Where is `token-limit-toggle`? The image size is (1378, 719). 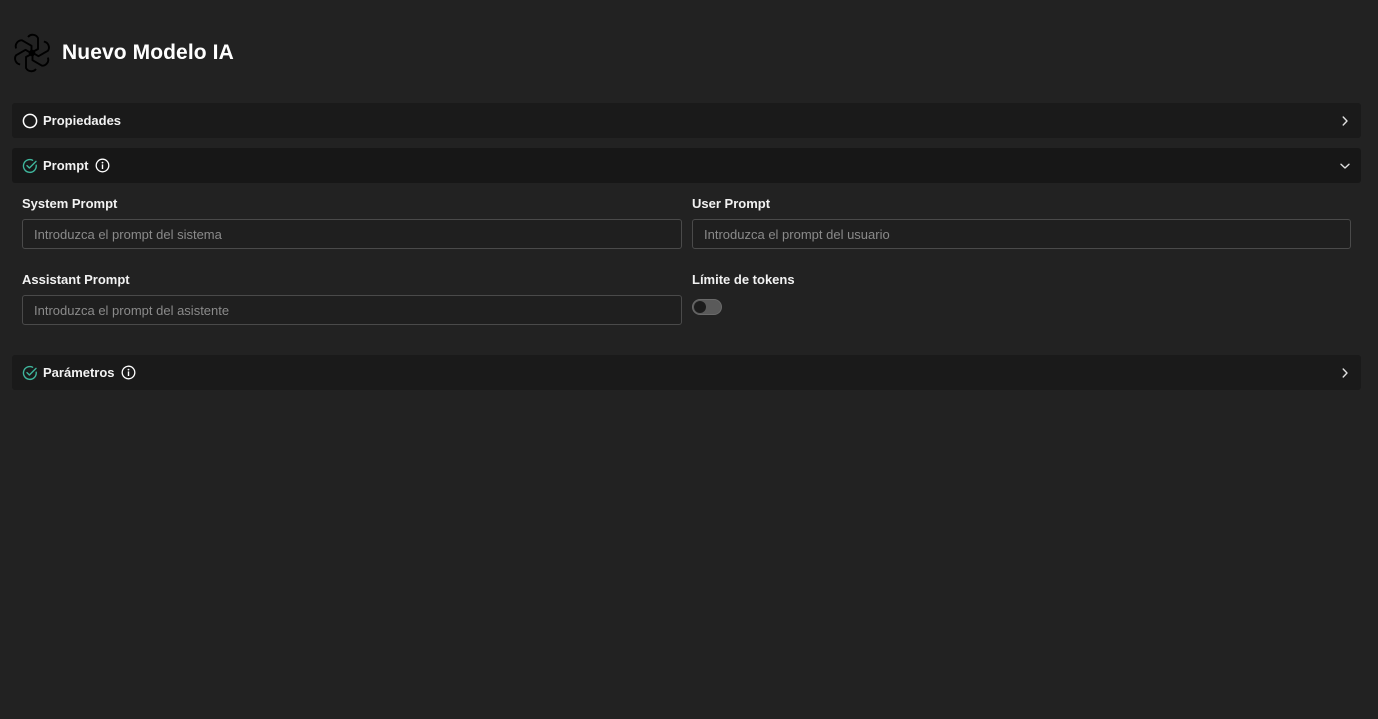
token-limit-toggle is located at coordinates (707, 307).